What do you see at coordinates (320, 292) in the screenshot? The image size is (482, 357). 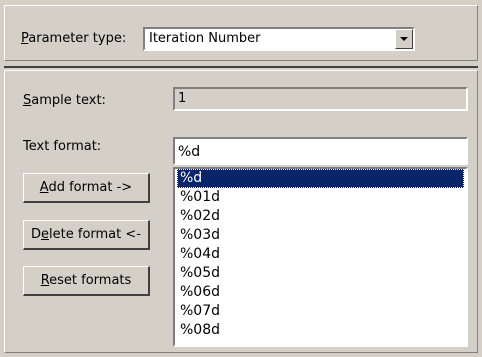 I see `list-item: %06d` at bounding box center [320, 292].